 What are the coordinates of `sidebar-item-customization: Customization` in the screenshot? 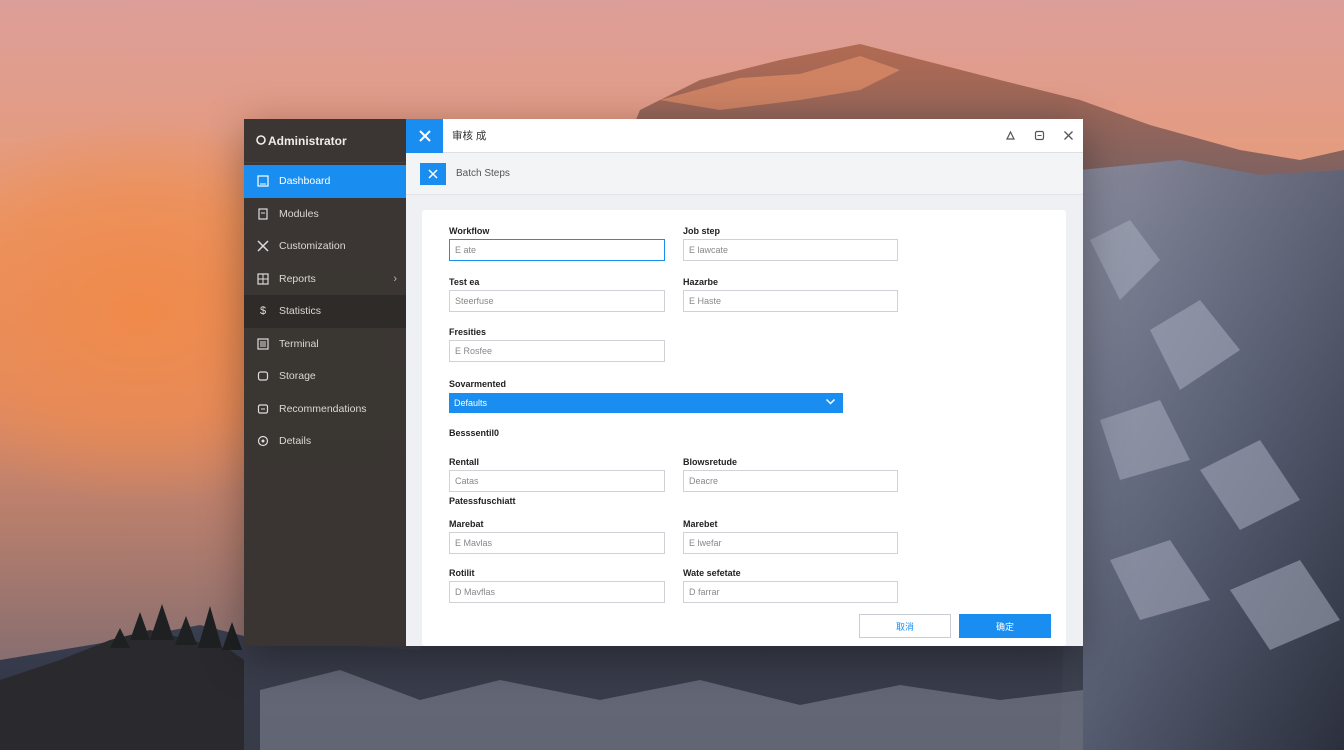 It's located at (325, 246).